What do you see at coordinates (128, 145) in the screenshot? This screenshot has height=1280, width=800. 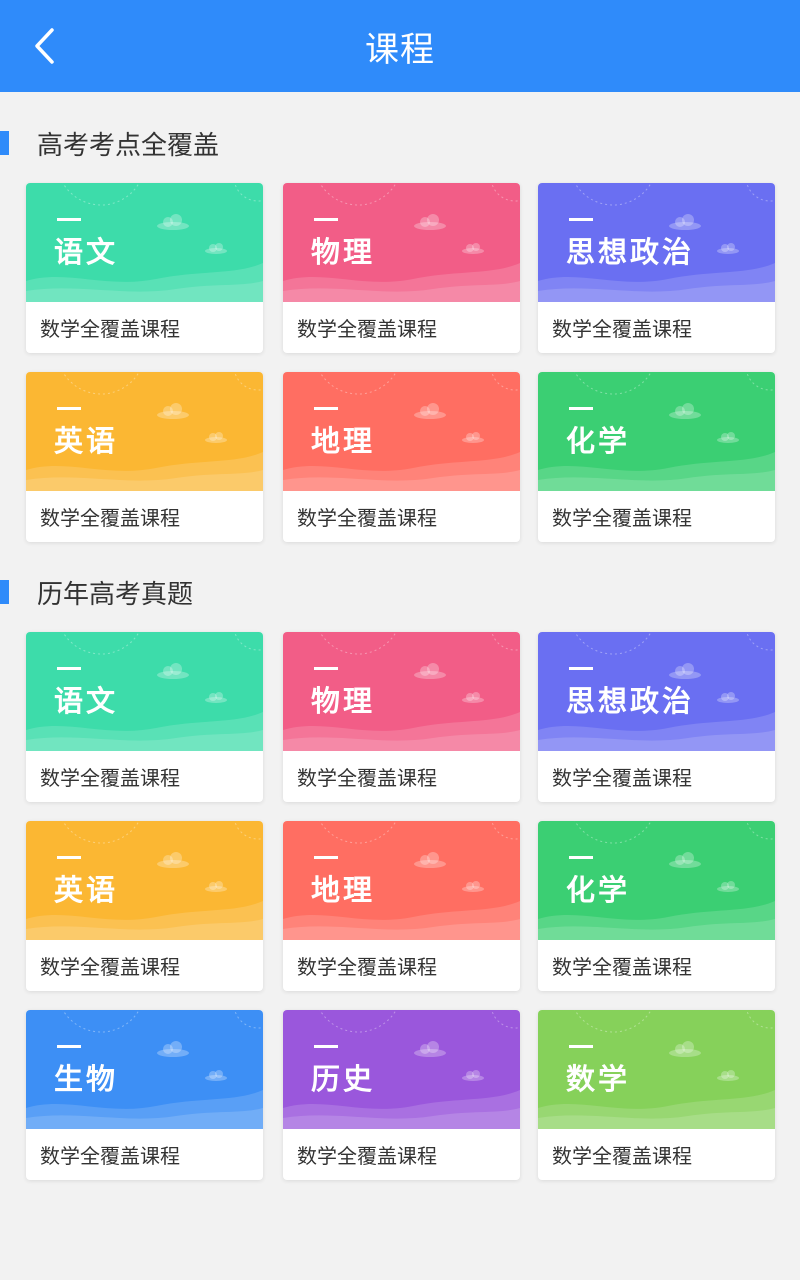 I see `section-title: 高考考点全覆盖` at bounding box center [128, 145].